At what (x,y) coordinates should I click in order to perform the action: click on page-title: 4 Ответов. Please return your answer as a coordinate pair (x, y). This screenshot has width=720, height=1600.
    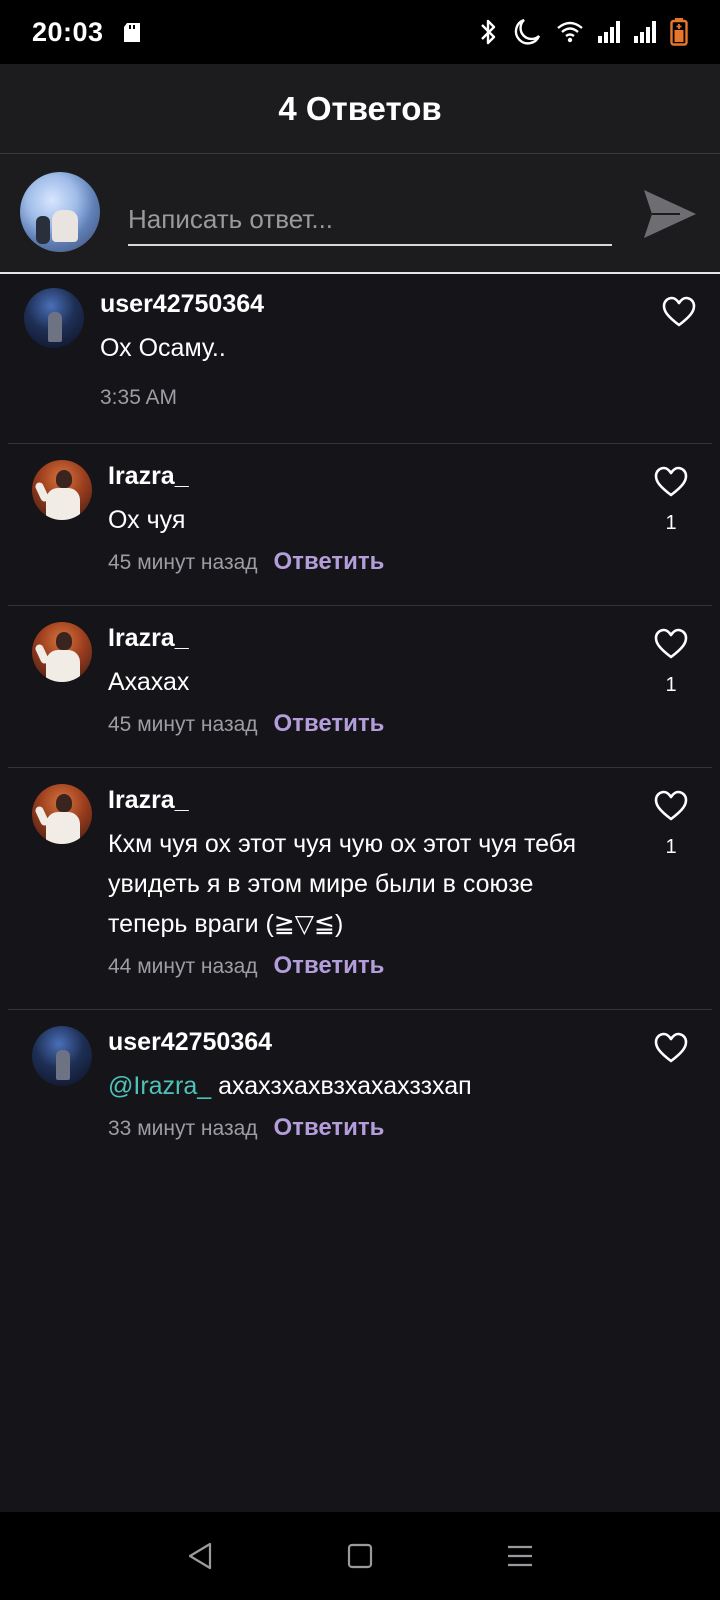
    Looking at the image, I should click on (360, 108).